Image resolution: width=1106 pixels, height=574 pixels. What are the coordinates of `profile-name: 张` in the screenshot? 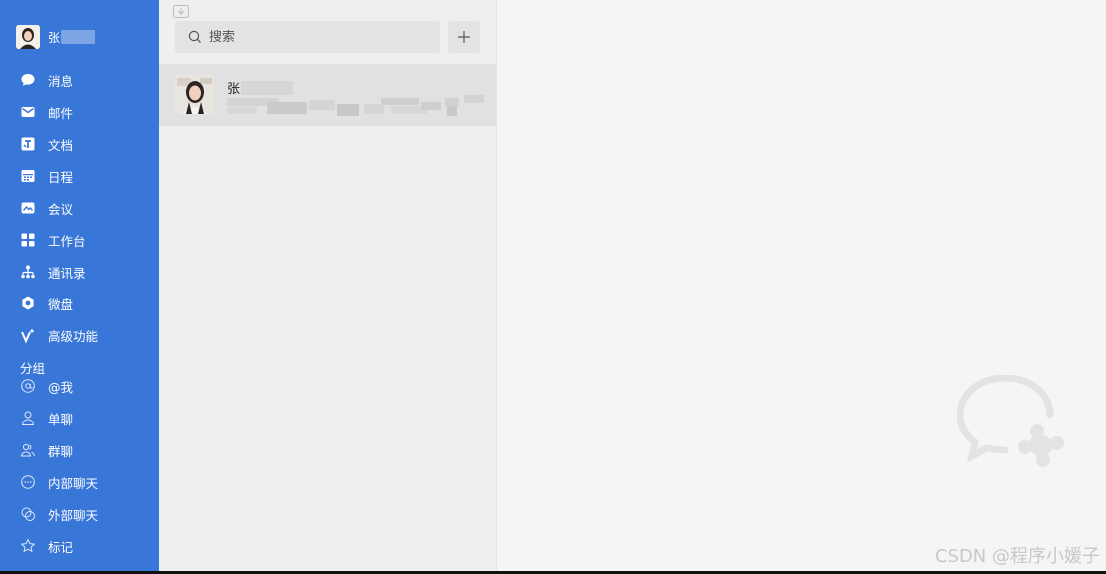 It's located at (54, 37).